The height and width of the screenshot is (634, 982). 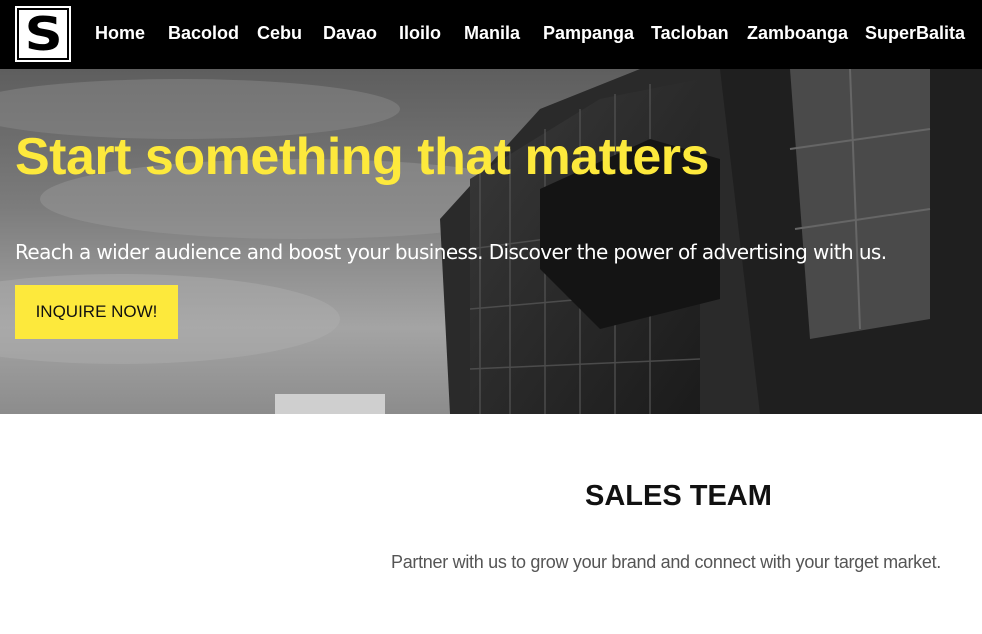 I want to click on nav-link-bacolod: Bacolod, so click(x=203, y=33).